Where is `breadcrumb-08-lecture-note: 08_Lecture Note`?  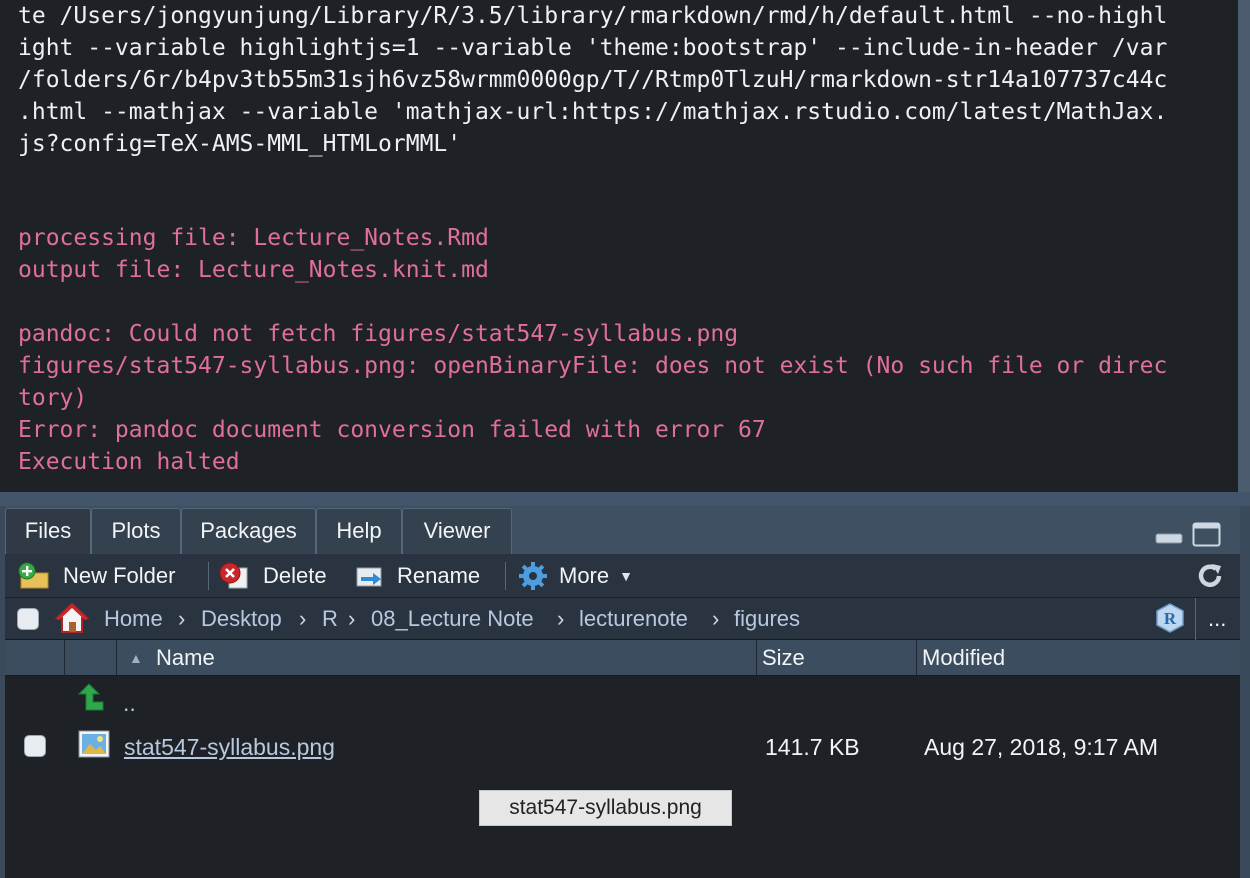
breadcrumb-08-lecture-note: 08_Lecture Note is located at coordinates (452, 619).